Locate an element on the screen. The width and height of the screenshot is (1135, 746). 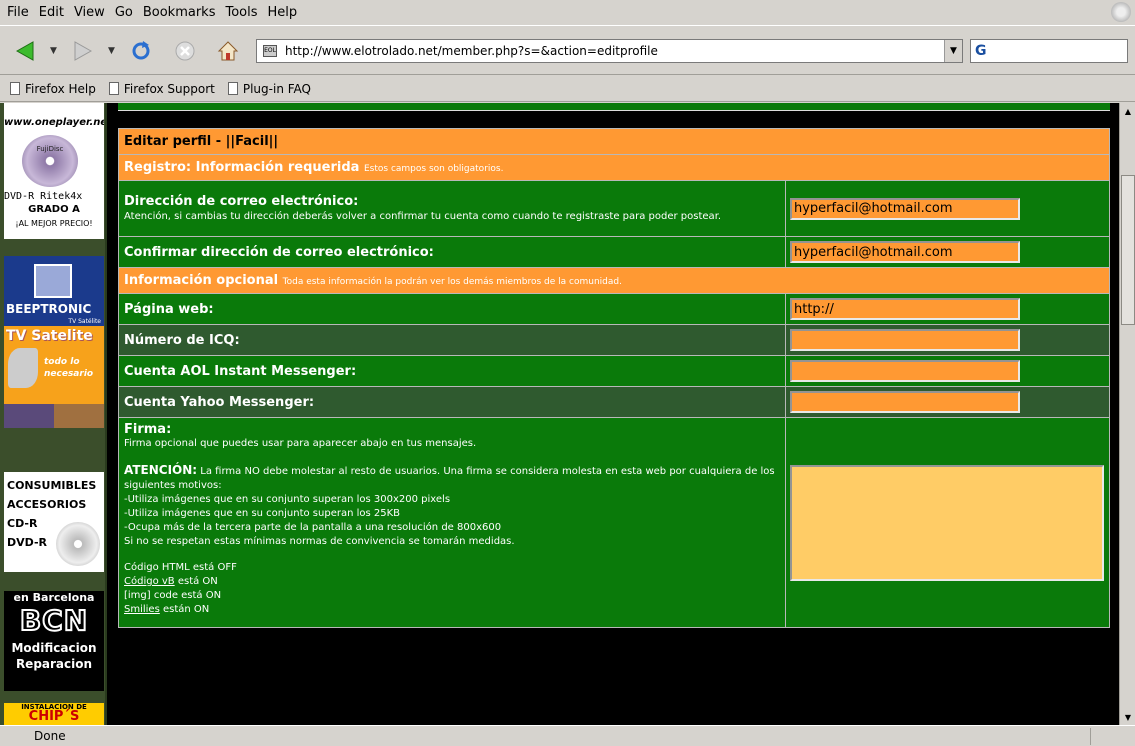
todo-text: todo lo necesario is located at coordinates (69, 368).